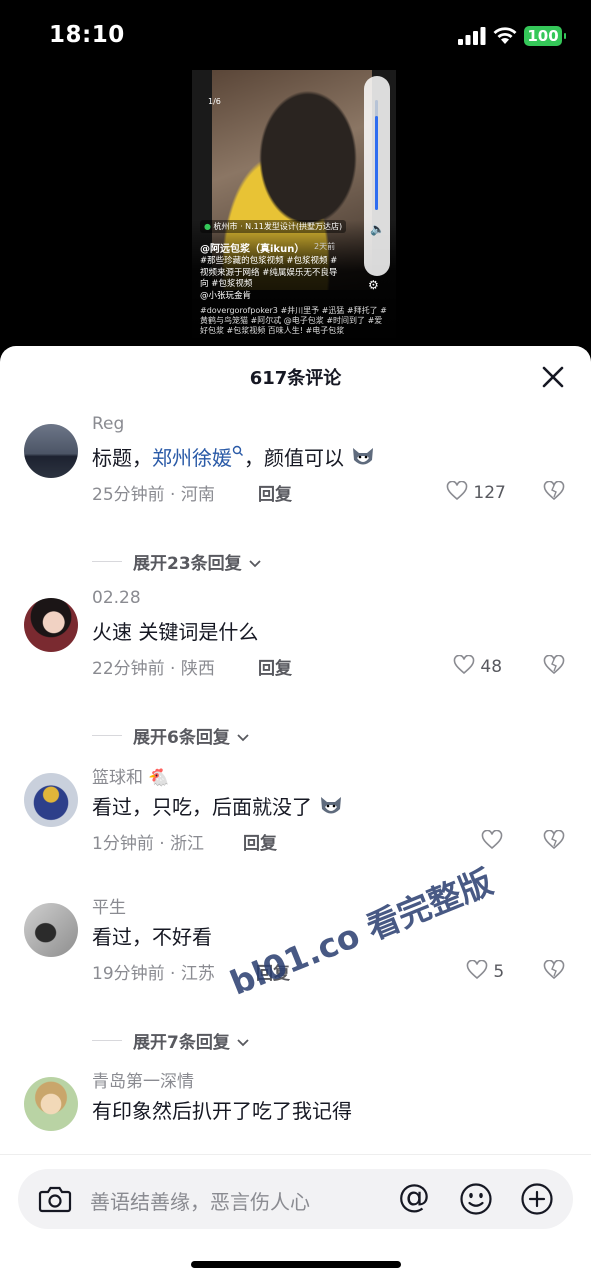  Describe the element at coordinates (200, 1202) in the screenshot. I see `comment-input-placeholder: 善语结善缘，恶言伤人心` at that location.